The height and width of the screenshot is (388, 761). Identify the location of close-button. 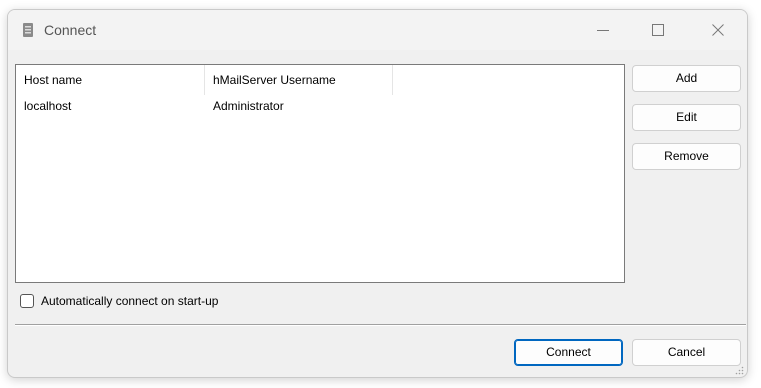
(718, 30).